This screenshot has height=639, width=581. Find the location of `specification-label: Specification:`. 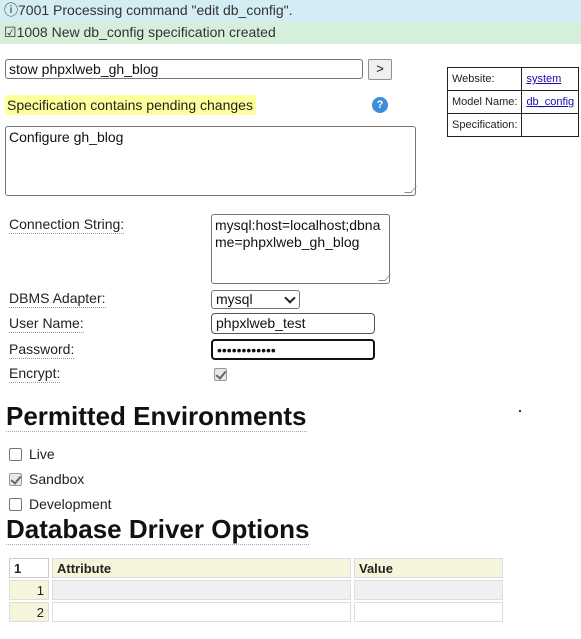

specification-label: Specification: is located at coordinates (484, 125).